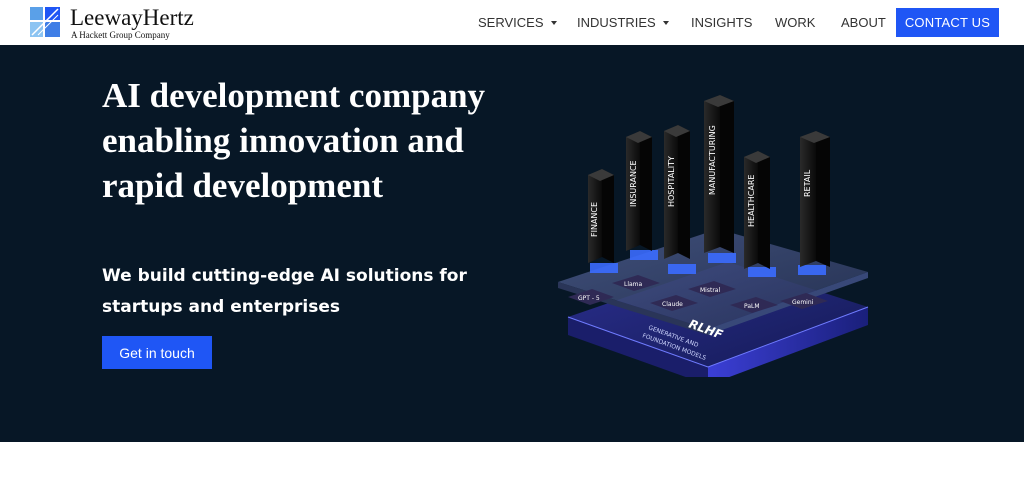 The height and width of the screenshot is (481, 1024). Describe the element at coordinates (803, 302) in the screenshot. I see `chip-label: Gemini` at that location.